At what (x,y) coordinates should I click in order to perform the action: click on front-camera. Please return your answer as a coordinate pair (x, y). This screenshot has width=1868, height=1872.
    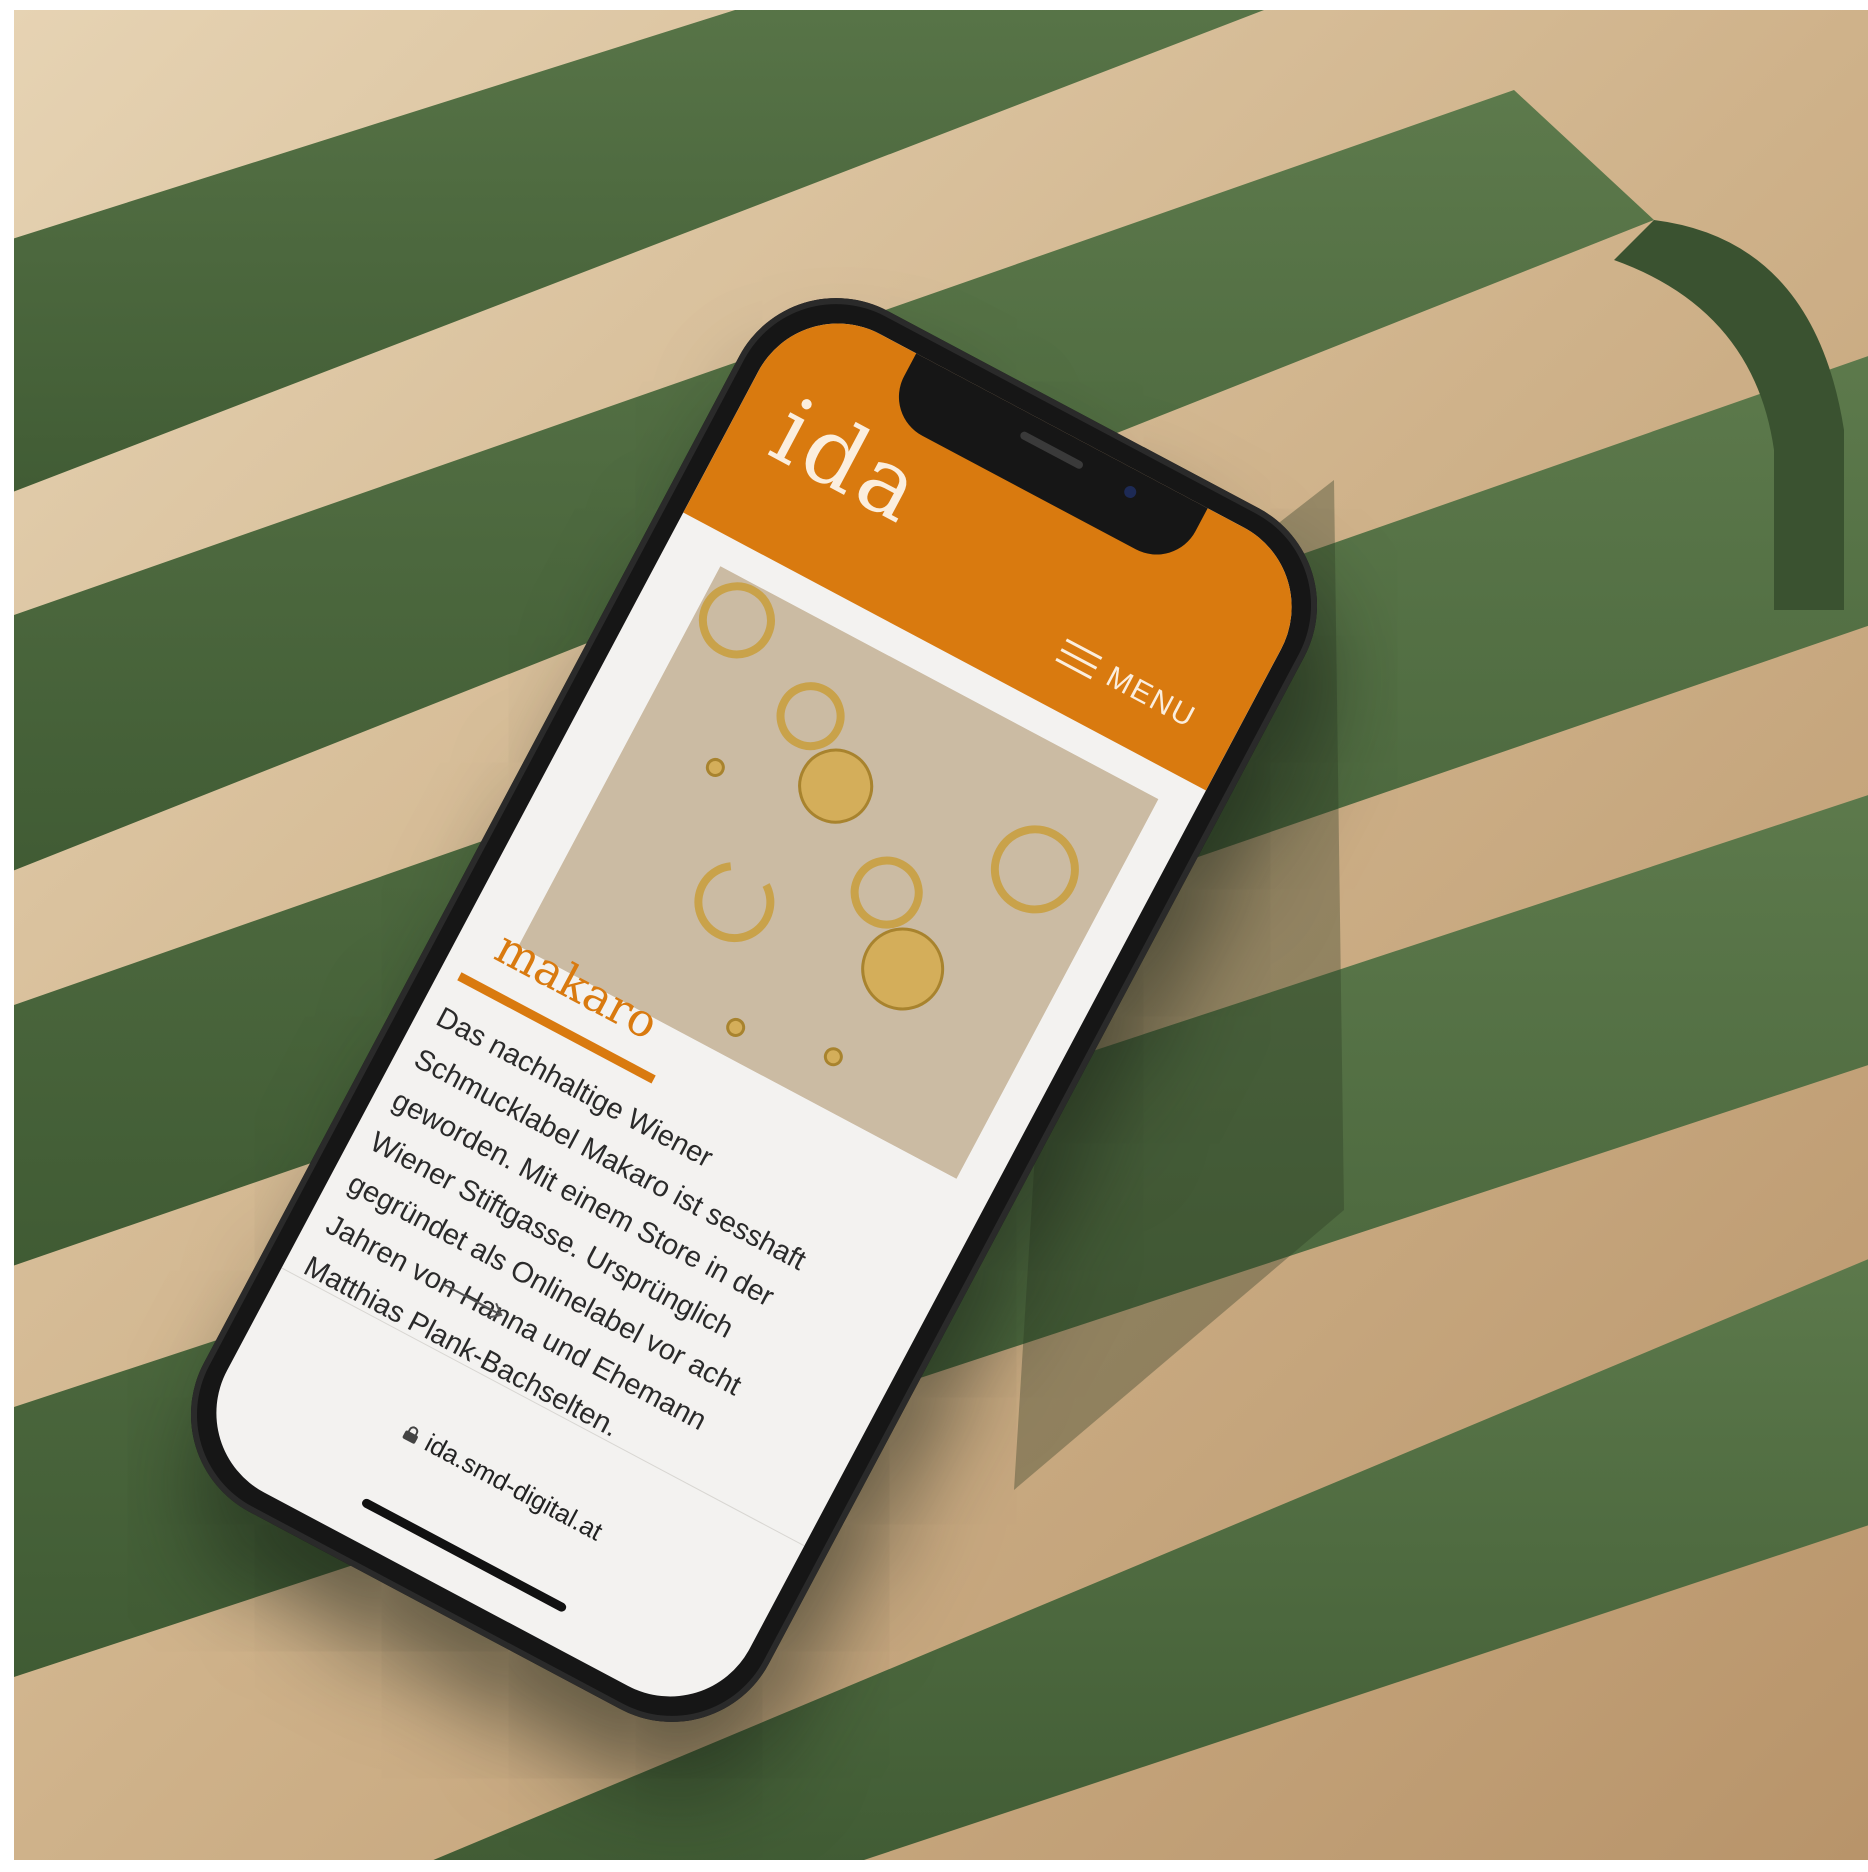
    Looking at the image, I should click on (1130, 492).